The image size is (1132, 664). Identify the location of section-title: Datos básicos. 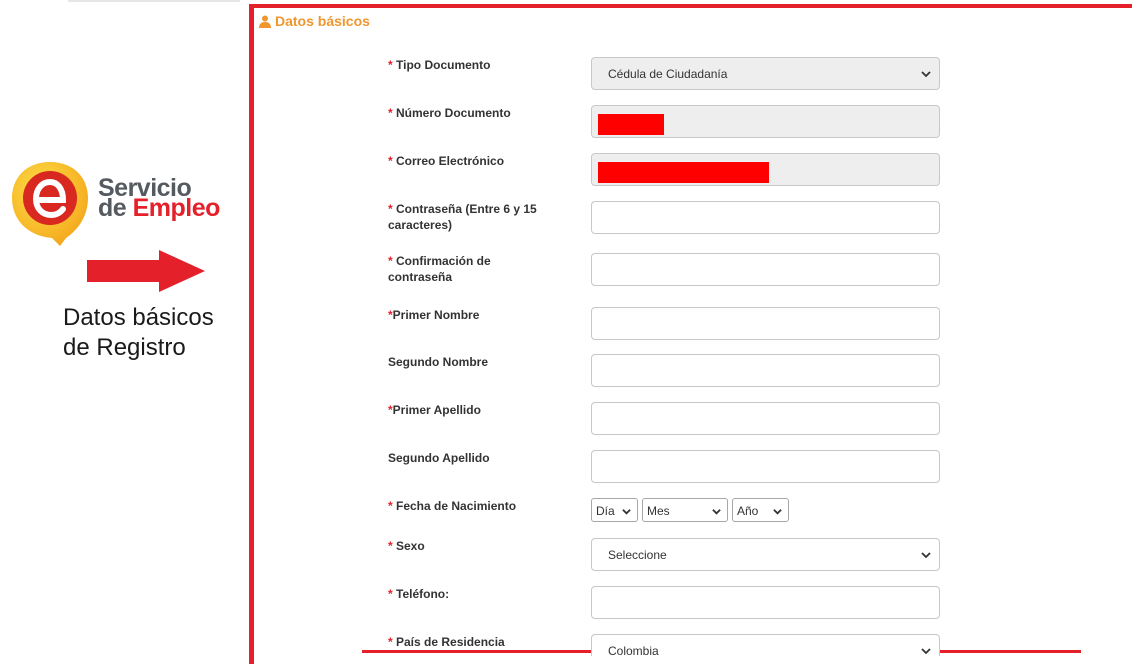
(314, 21).